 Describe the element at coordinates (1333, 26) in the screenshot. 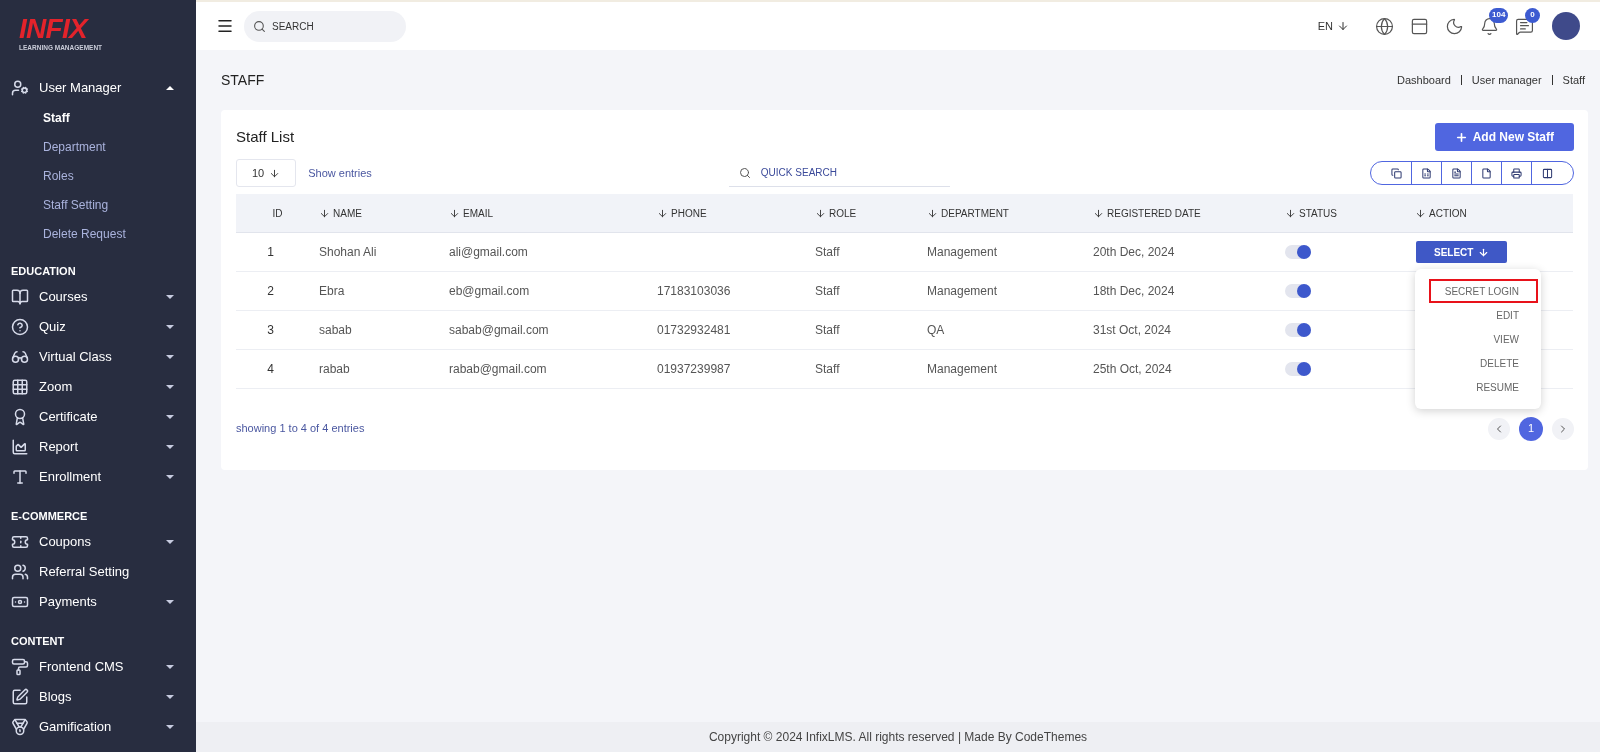

I see `language-selector: EN` at that location.